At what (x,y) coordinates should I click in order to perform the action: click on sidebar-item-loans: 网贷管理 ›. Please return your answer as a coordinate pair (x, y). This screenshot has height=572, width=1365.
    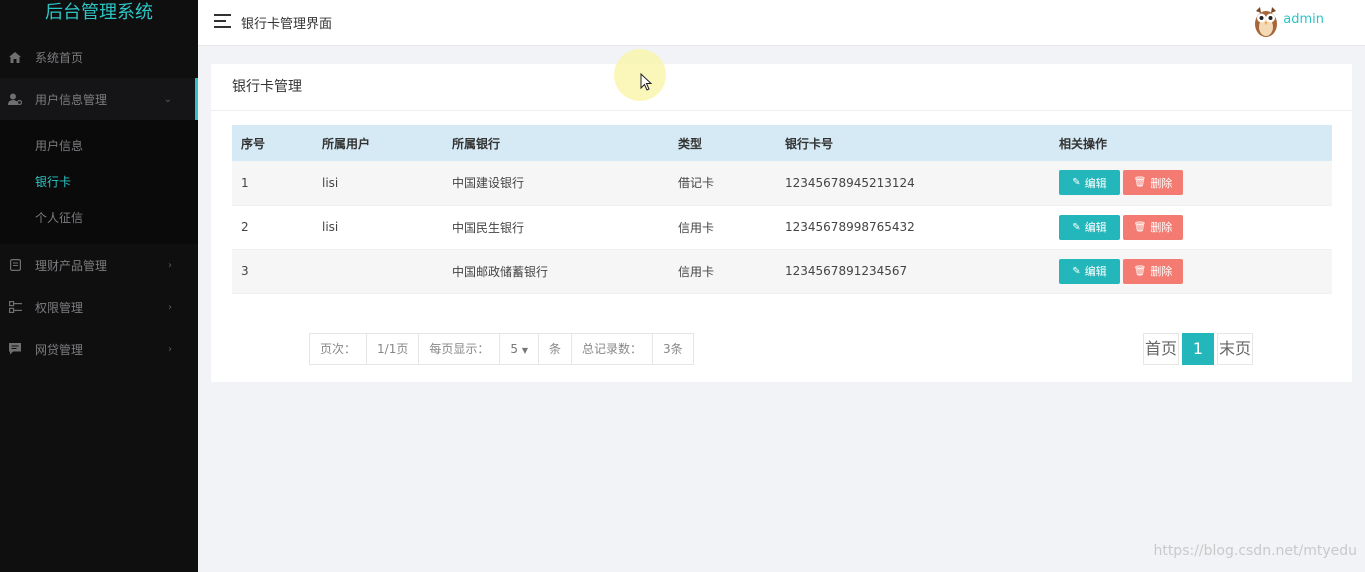
    Looking at the image, I should click on (99, 349).